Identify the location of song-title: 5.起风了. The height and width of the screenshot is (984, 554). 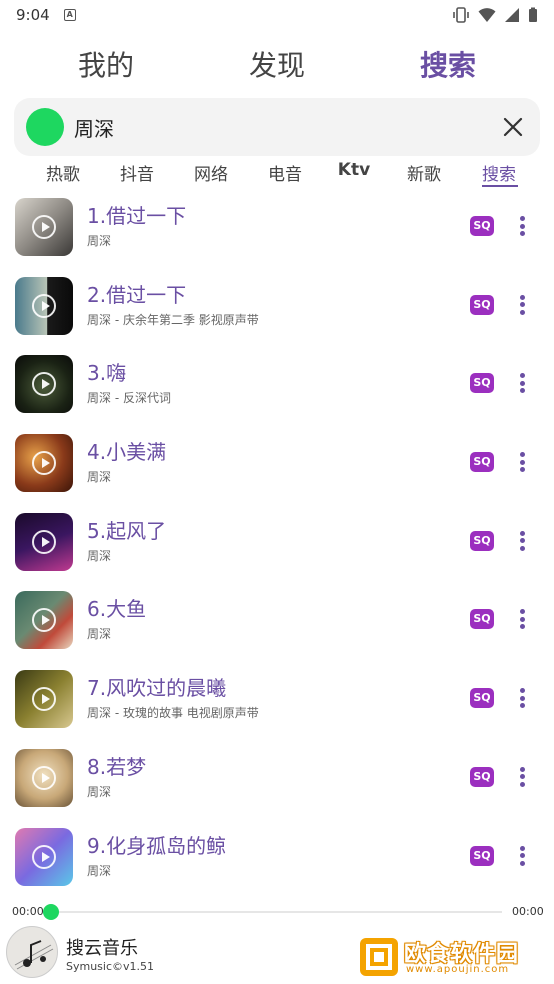
(127, 530).